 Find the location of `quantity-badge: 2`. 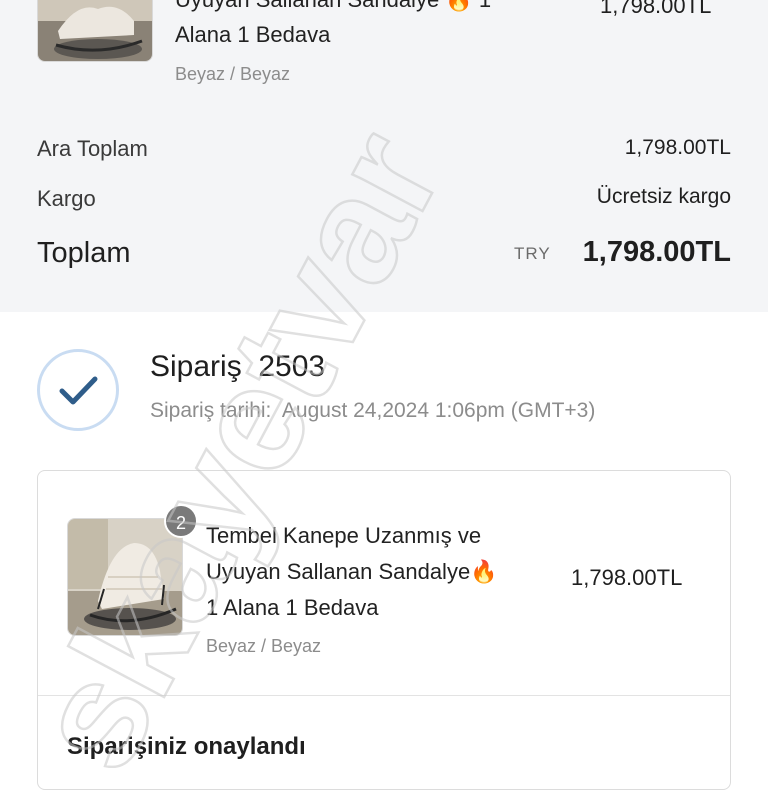

quantity-badge: 2 is located at coordinates (181, 521).